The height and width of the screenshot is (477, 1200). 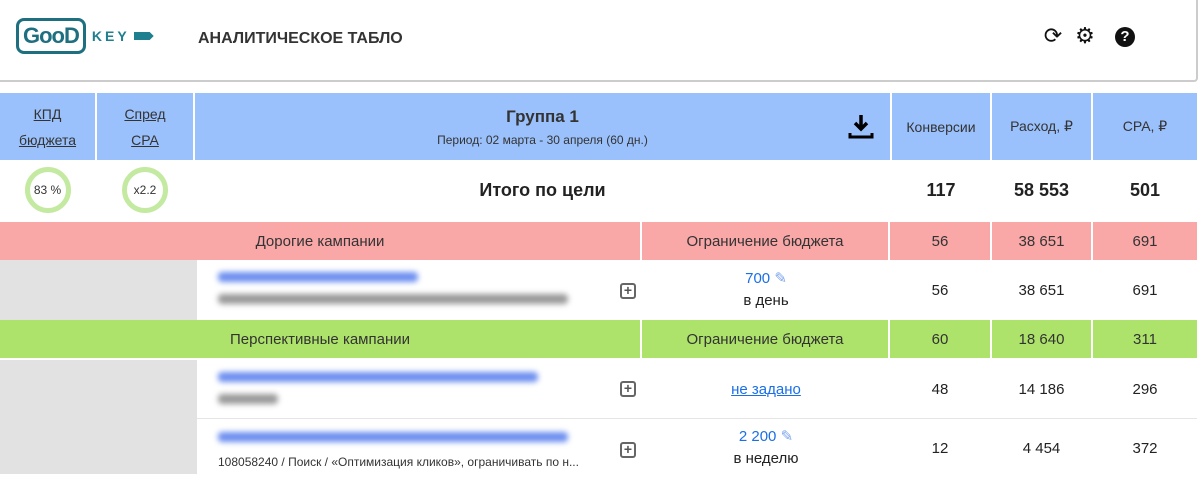 I want to click on group-spend: 18 640, so click(x=1041, y=339).